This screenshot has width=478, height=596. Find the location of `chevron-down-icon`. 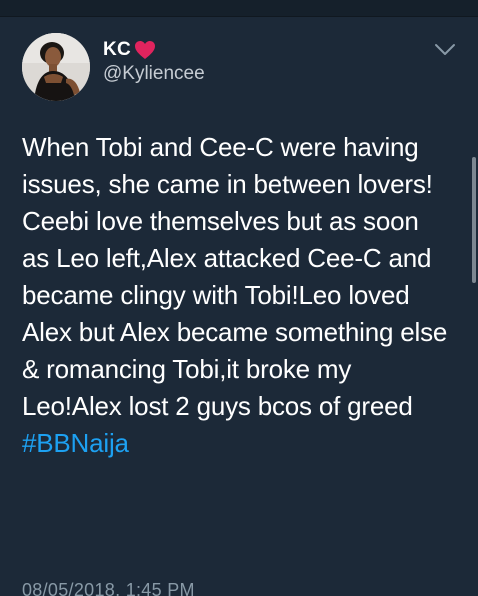

chevron-down-icon is located at coordinates (445, 50).